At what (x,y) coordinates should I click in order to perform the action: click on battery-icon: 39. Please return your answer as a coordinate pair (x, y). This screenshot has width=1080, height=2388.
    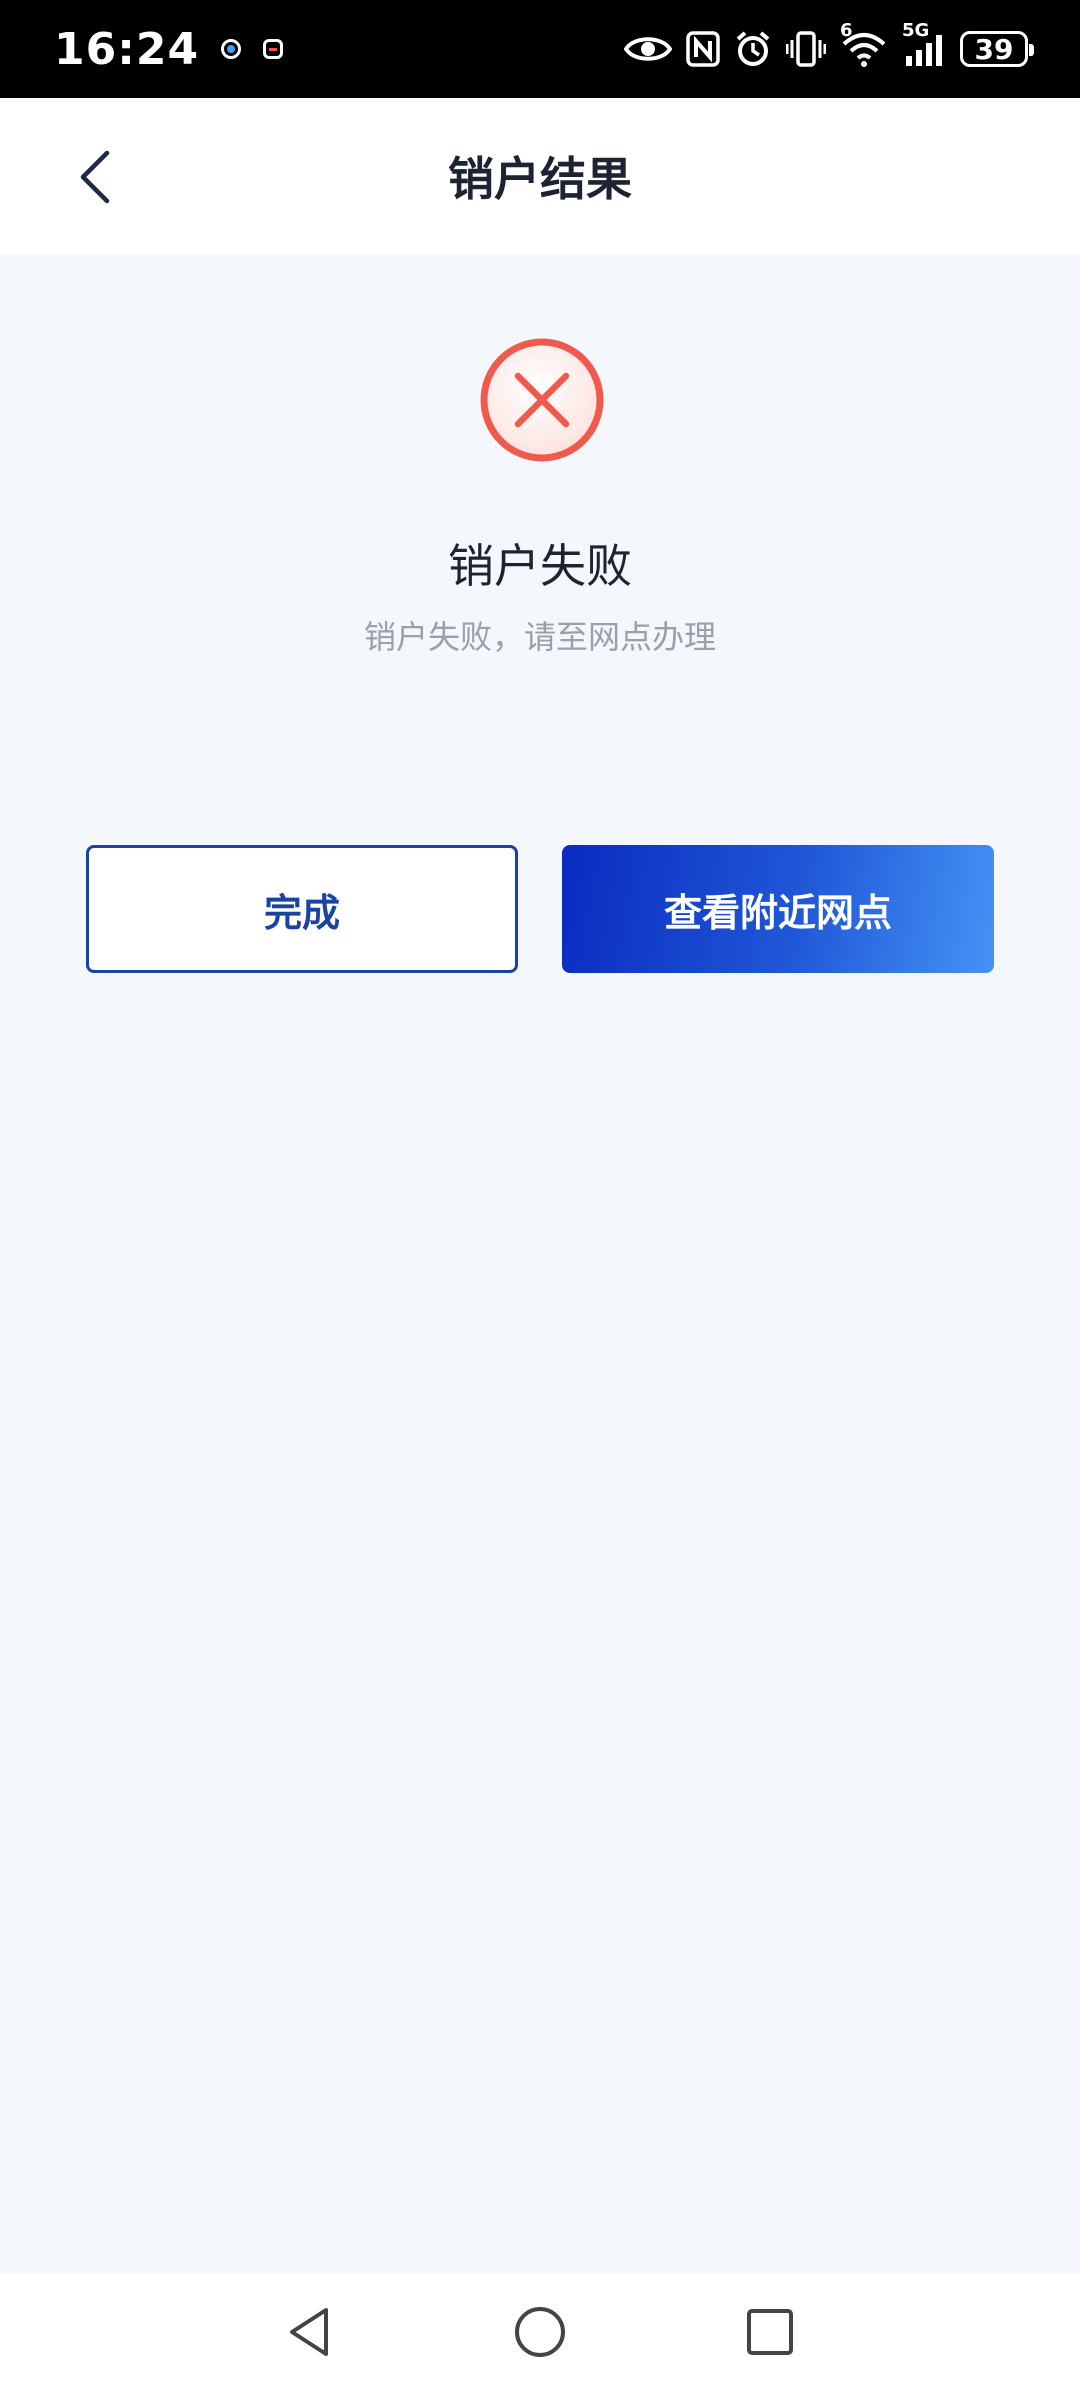
    Looking at the image, I should click on (997, 49).